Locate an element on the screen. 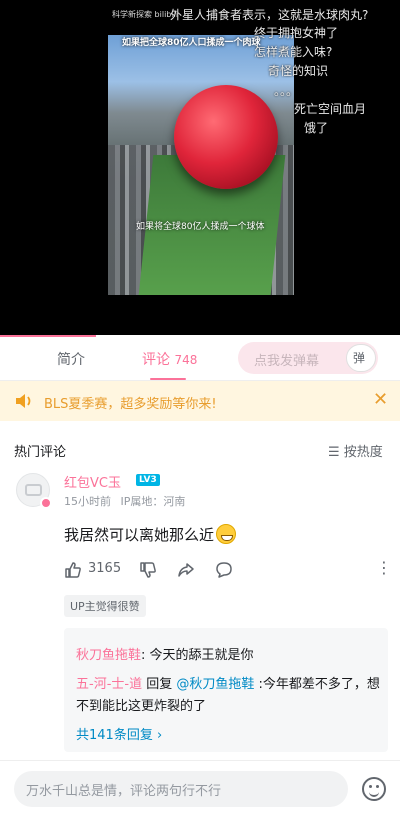 This screenshot has height=825, width=400. comment-meta: 15小时前 IP属地：河南 is located at coordinates (124, 501).